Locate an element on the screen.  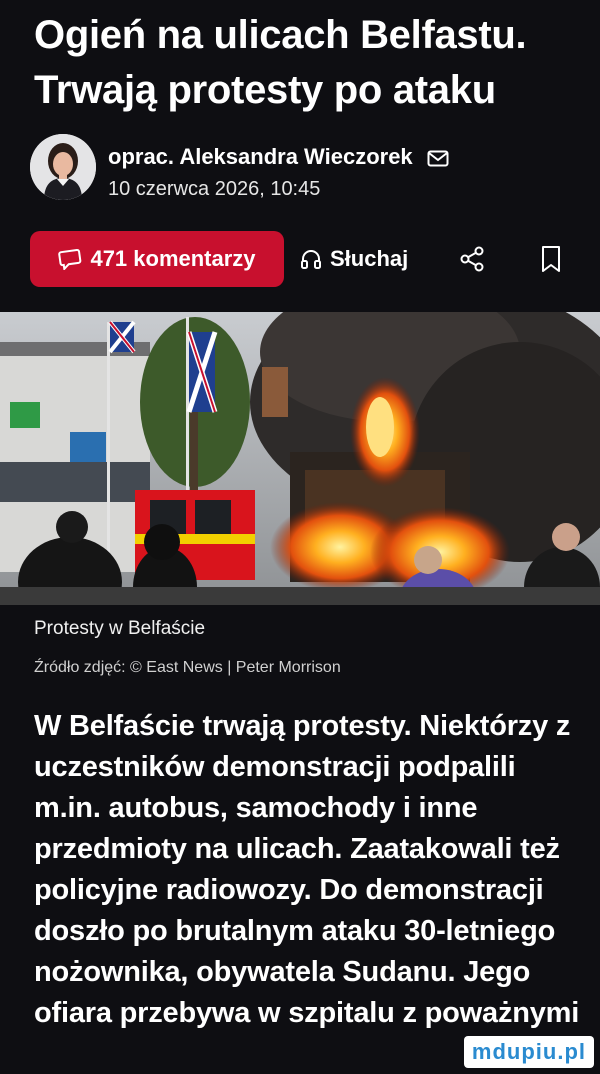
author-name-text: oprac. Aleksandra Wieczorek is located at coordinates (260, 156).